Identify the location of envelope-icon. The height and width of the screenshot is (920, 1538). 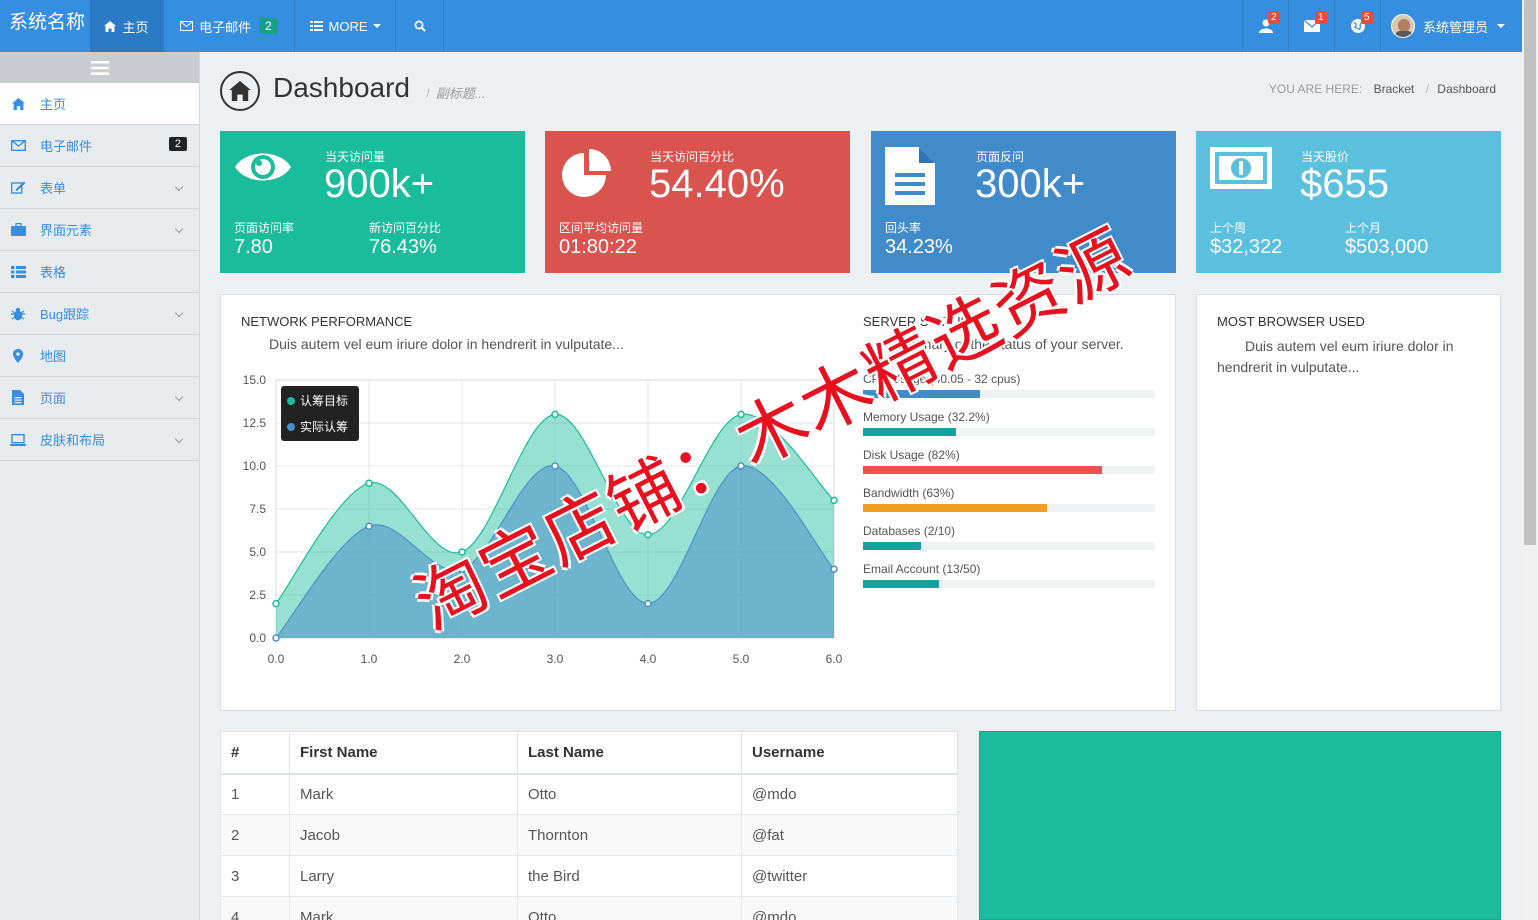
(18, 146).